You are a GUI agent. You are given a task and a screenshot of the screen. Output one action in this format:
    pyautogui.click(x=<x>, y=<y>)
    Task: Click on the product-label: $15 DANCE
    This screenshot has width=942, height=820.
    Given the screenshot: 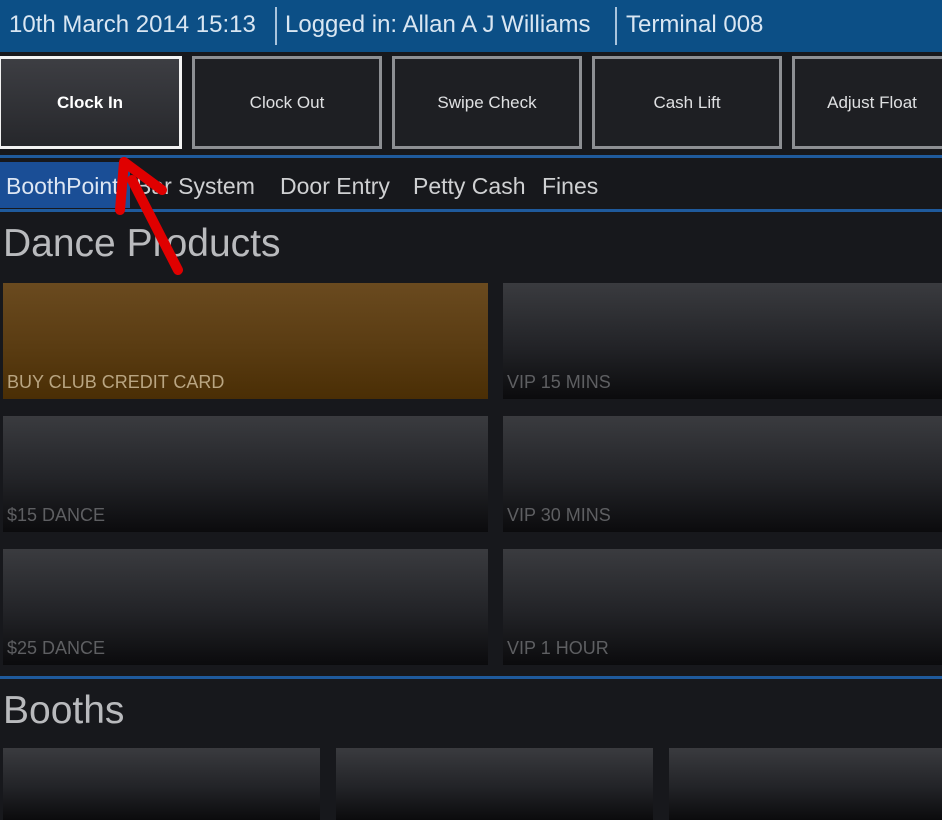 What is the action you would take?
    pyautogui.click(x=56, y=515)
    